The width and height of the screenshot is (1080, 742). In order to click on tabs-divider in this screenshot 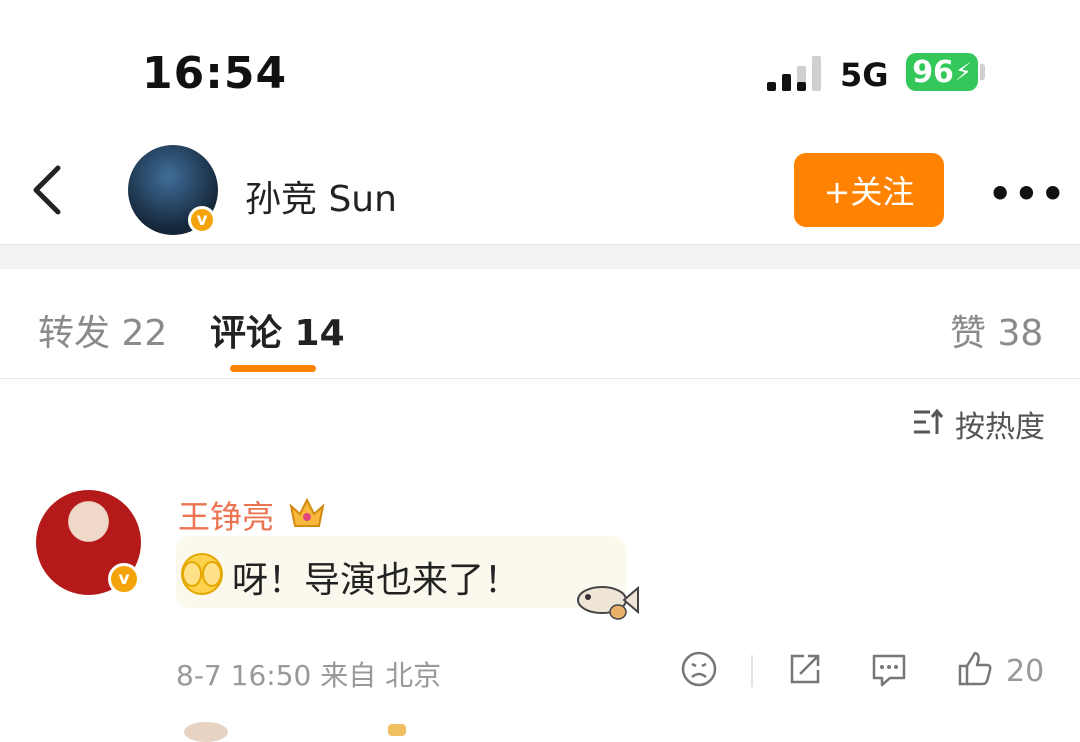, I will do `click(540, 378)`.